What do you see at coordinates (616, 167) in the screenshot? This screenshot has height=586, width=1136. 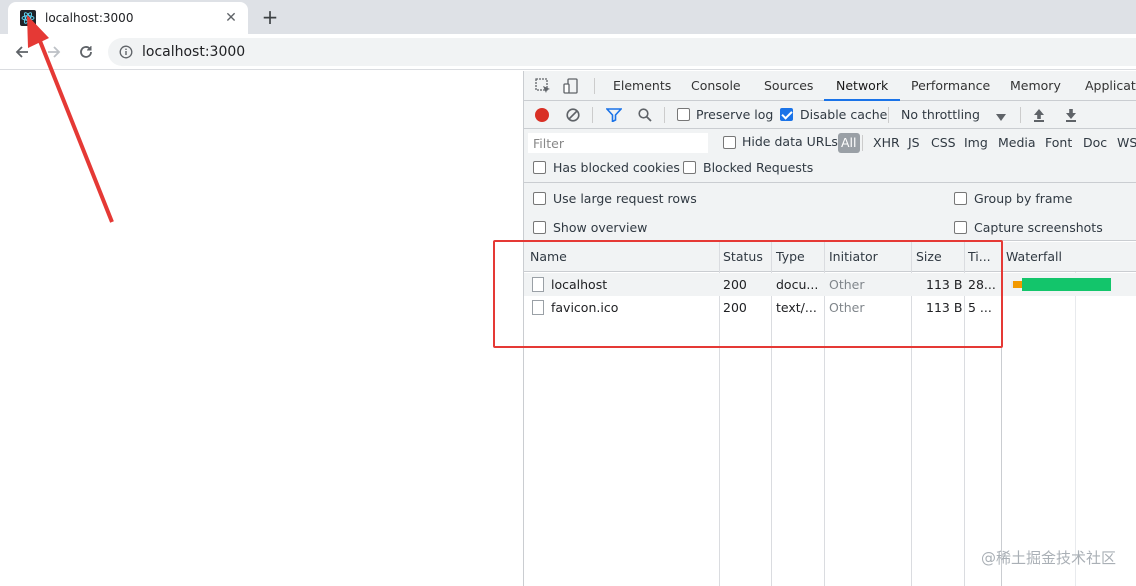 I see `has-blocked-cookies-label: Has blocked cookies` at bounding box center [616, 167].